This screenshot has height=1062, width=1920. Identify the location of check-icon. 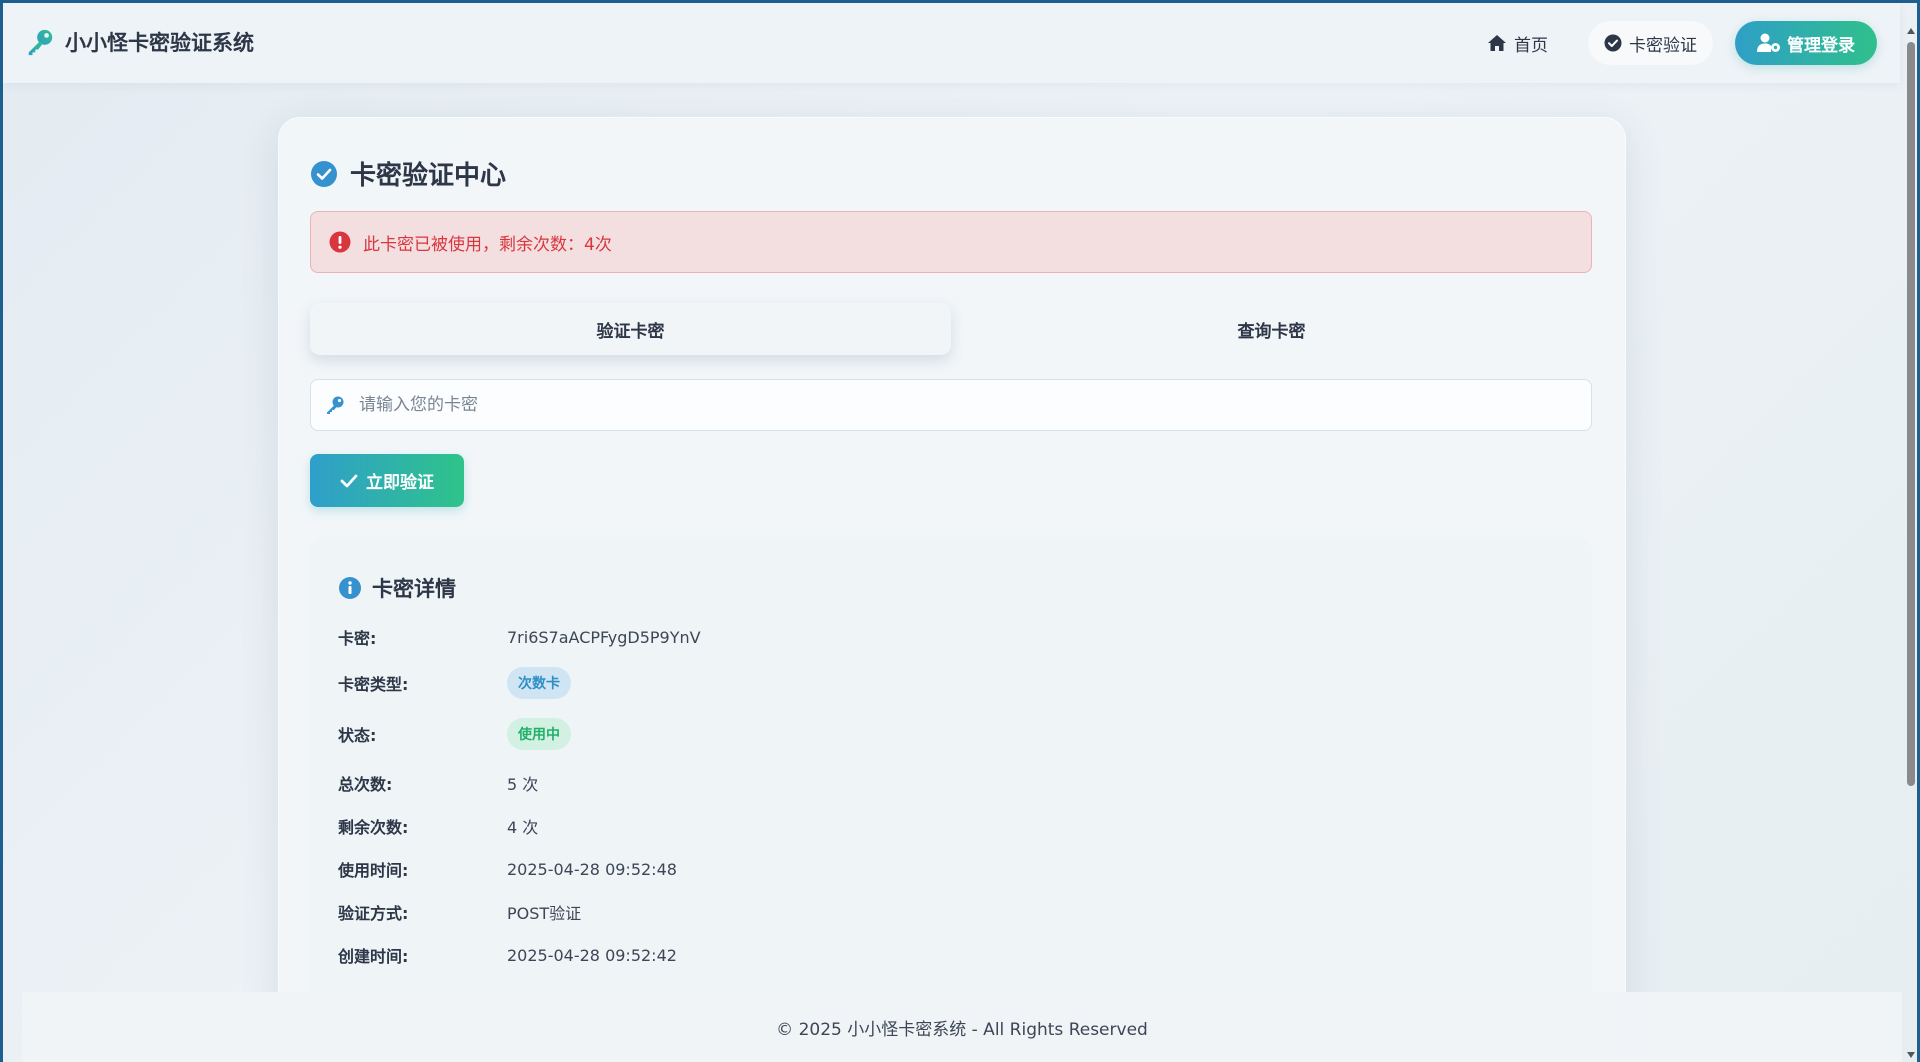
(349, 480).